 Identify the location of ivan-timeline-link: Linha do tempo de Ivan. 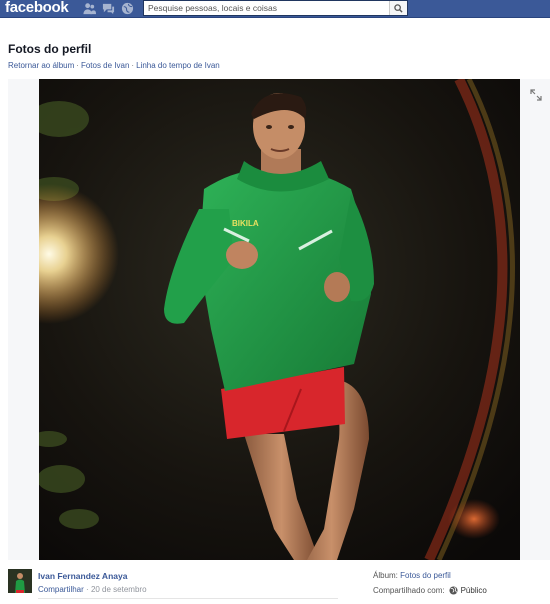
(178, 65).